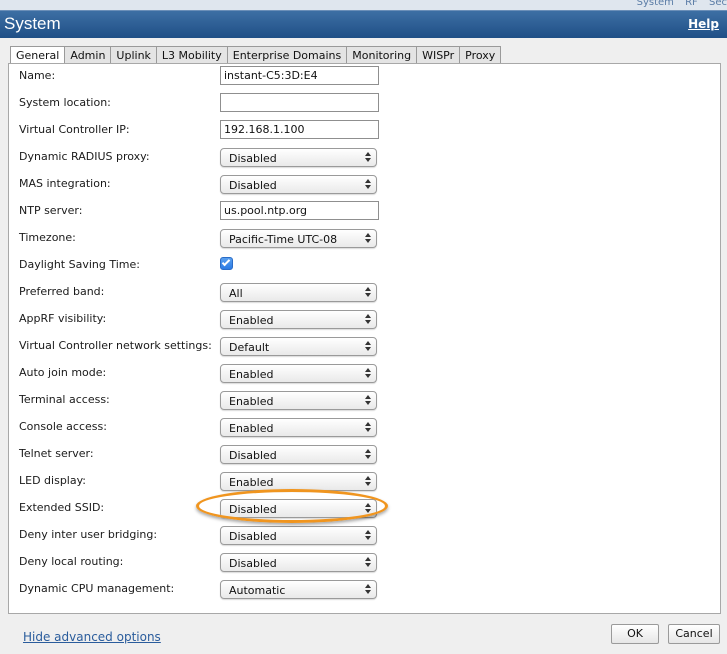  I want to click on preferred-band-value: All, so click(236, 293).